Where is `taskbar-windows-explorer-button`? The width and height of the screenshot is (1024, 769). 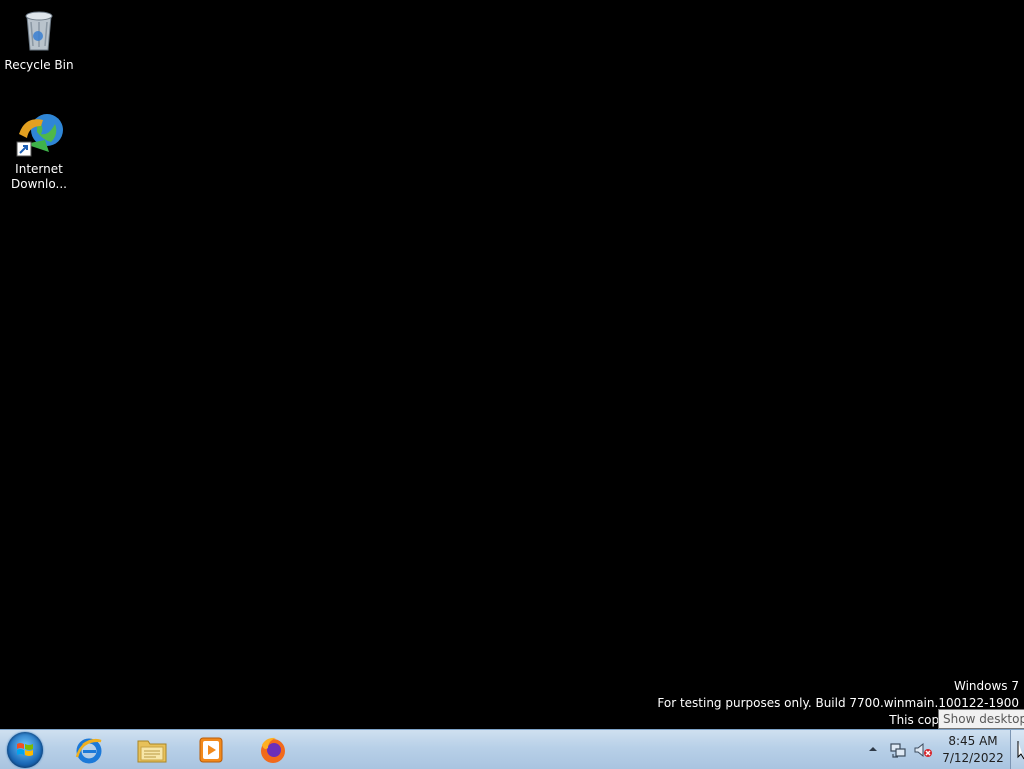
taskbar-windows-explorer-button is located at coordinates (151, 750).